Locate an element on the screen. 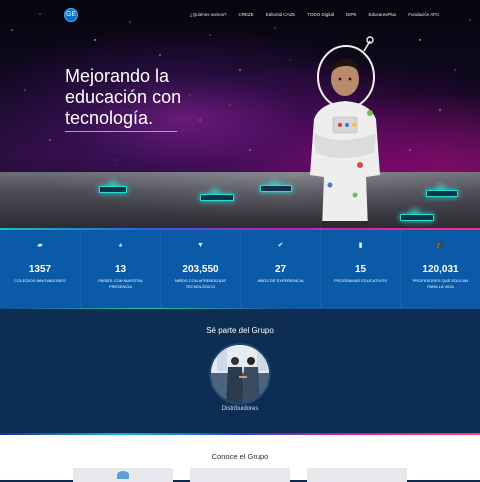 This screenshot has width=480, height=482. stat-paises: ◕ 13 Países con nuestra presencia is located at coordinates (120, 268).